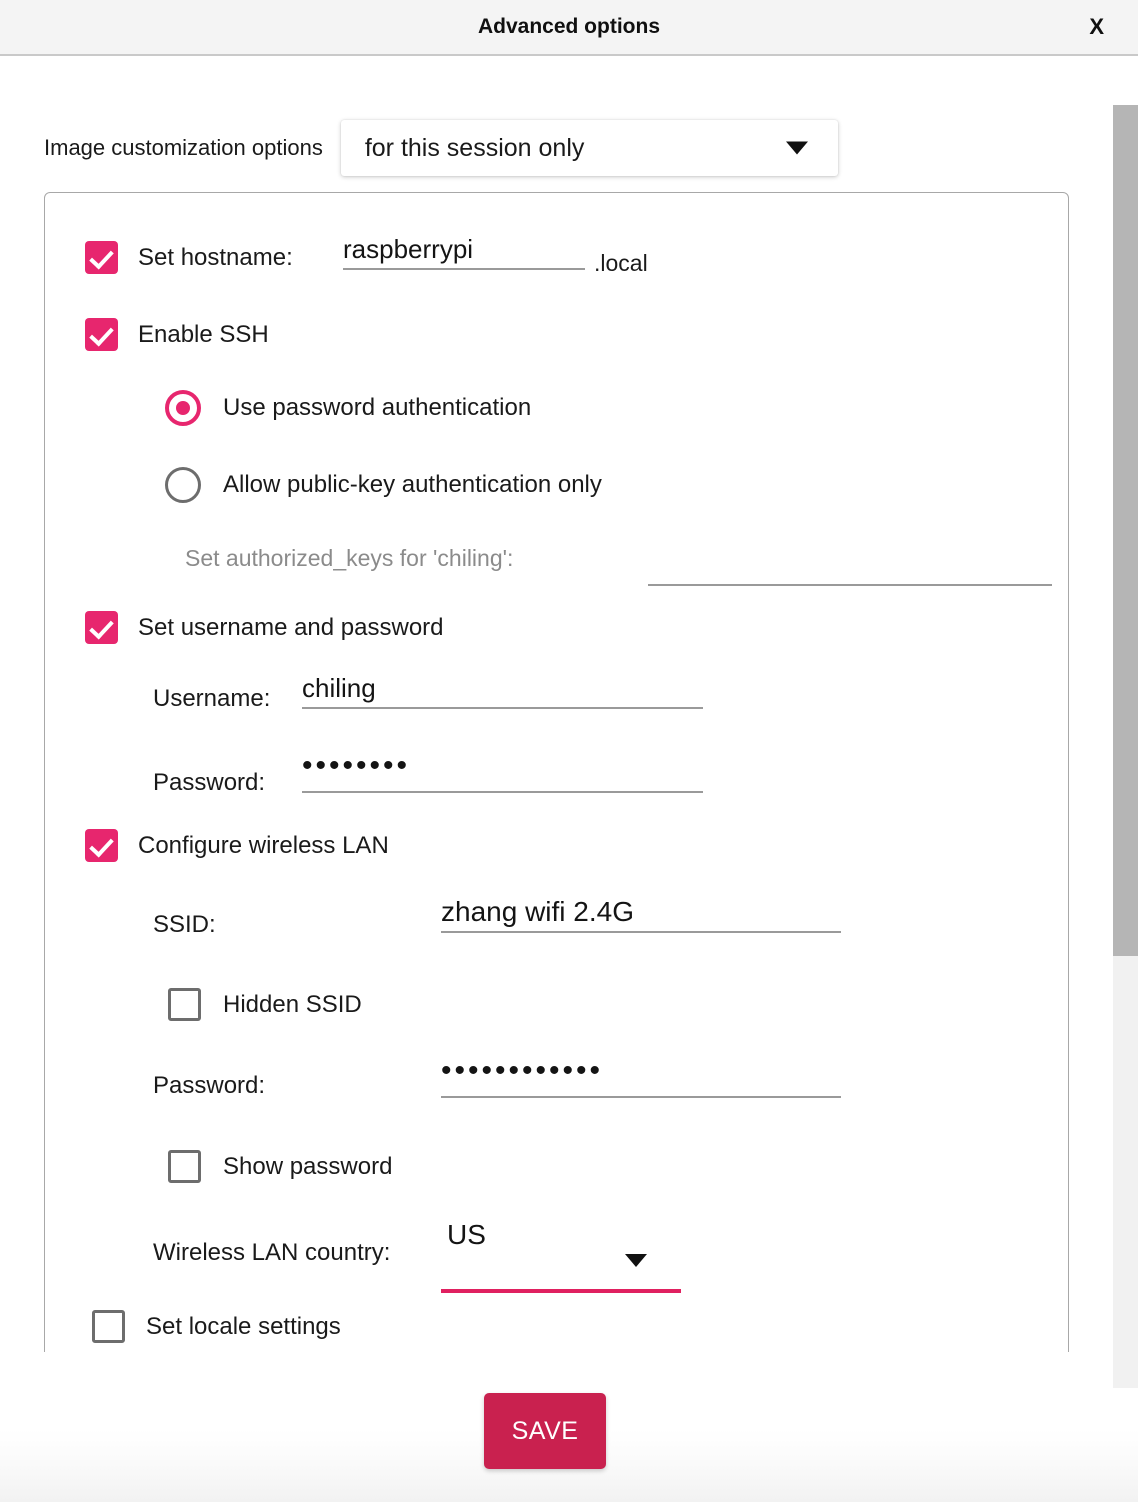  What do you see at coordinates (537, 911) in the screenshot?
I see `ssid-value: zhang wifi 2.4G` at bounding box center [537, 911].